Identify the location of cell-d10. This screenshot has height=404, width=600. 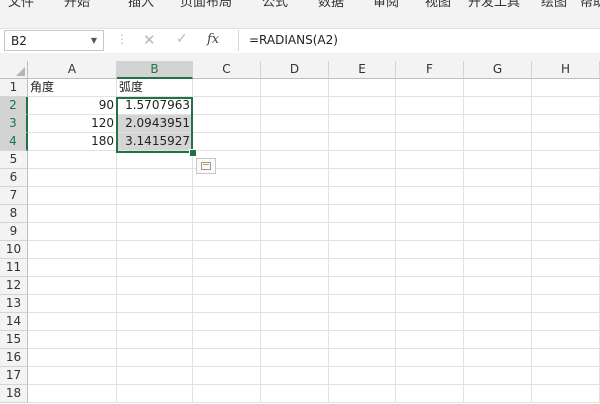
(295, 250).